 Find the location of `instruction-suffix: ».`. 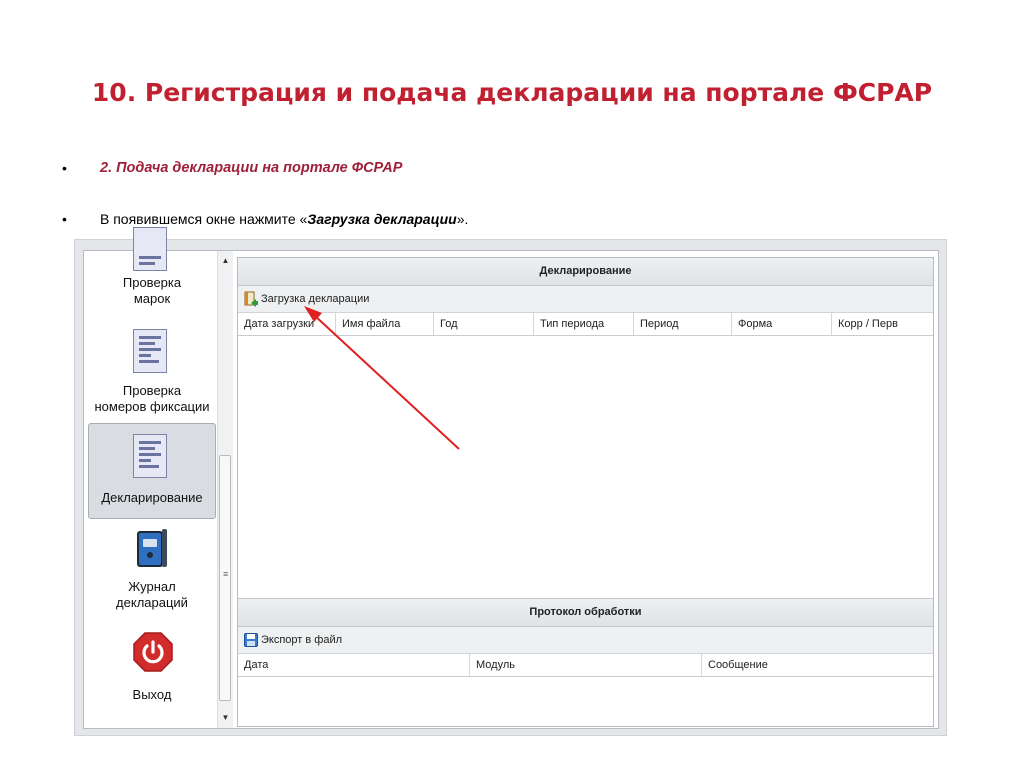

instruction-suffix: ». is located at coordinates (462, 219).